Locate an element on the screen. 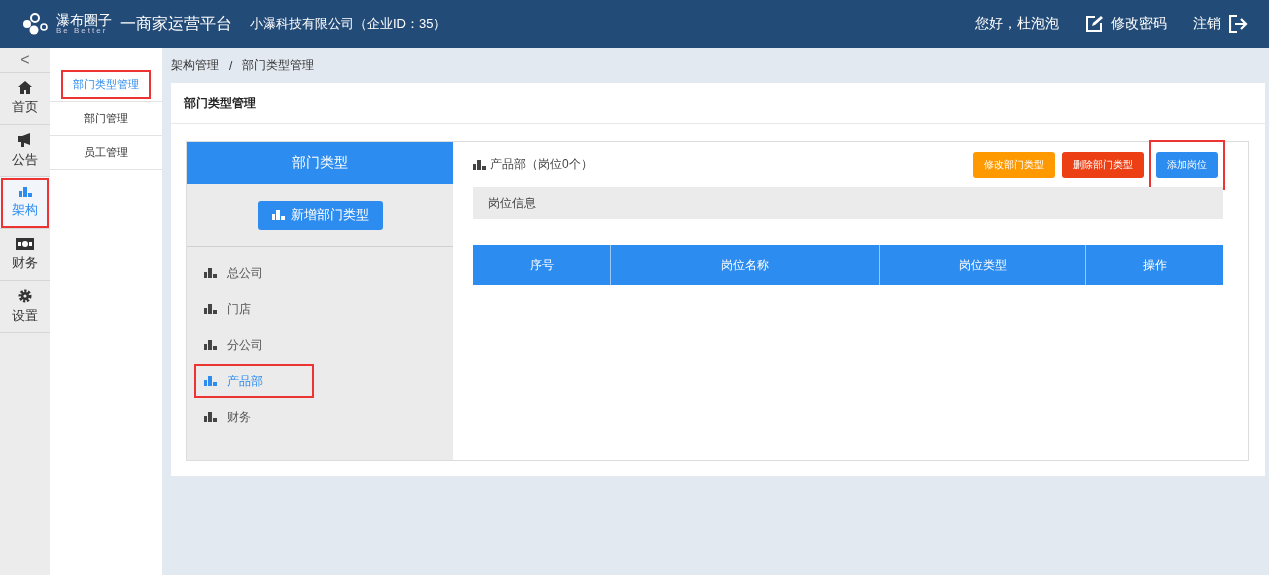  detail-title: 产品部（岗位0个） is located at coordinates (541, 164).